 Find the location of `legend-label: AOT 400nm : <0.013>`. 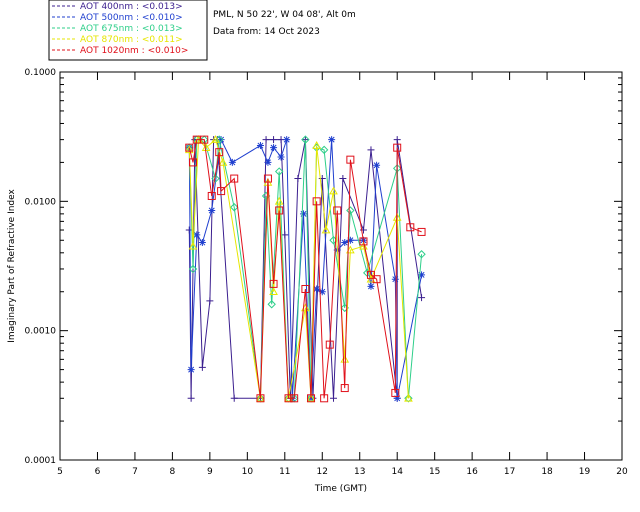

legend-label: AOT 400nm : <0.013> is located at coordinates (131, 7).